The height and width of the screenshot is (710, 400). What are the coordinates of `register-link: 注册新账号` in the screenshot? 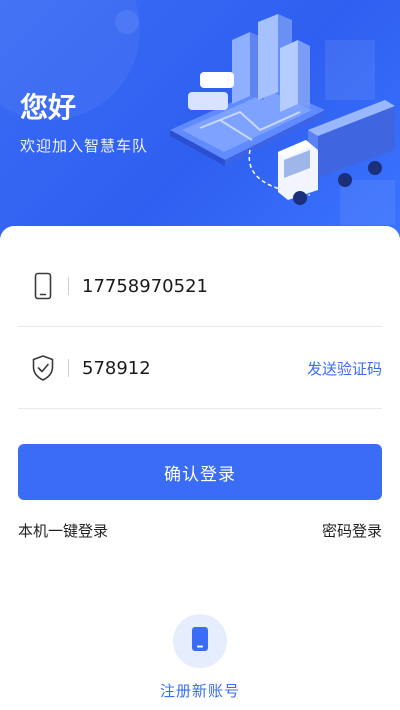 It's located at (200, 690).